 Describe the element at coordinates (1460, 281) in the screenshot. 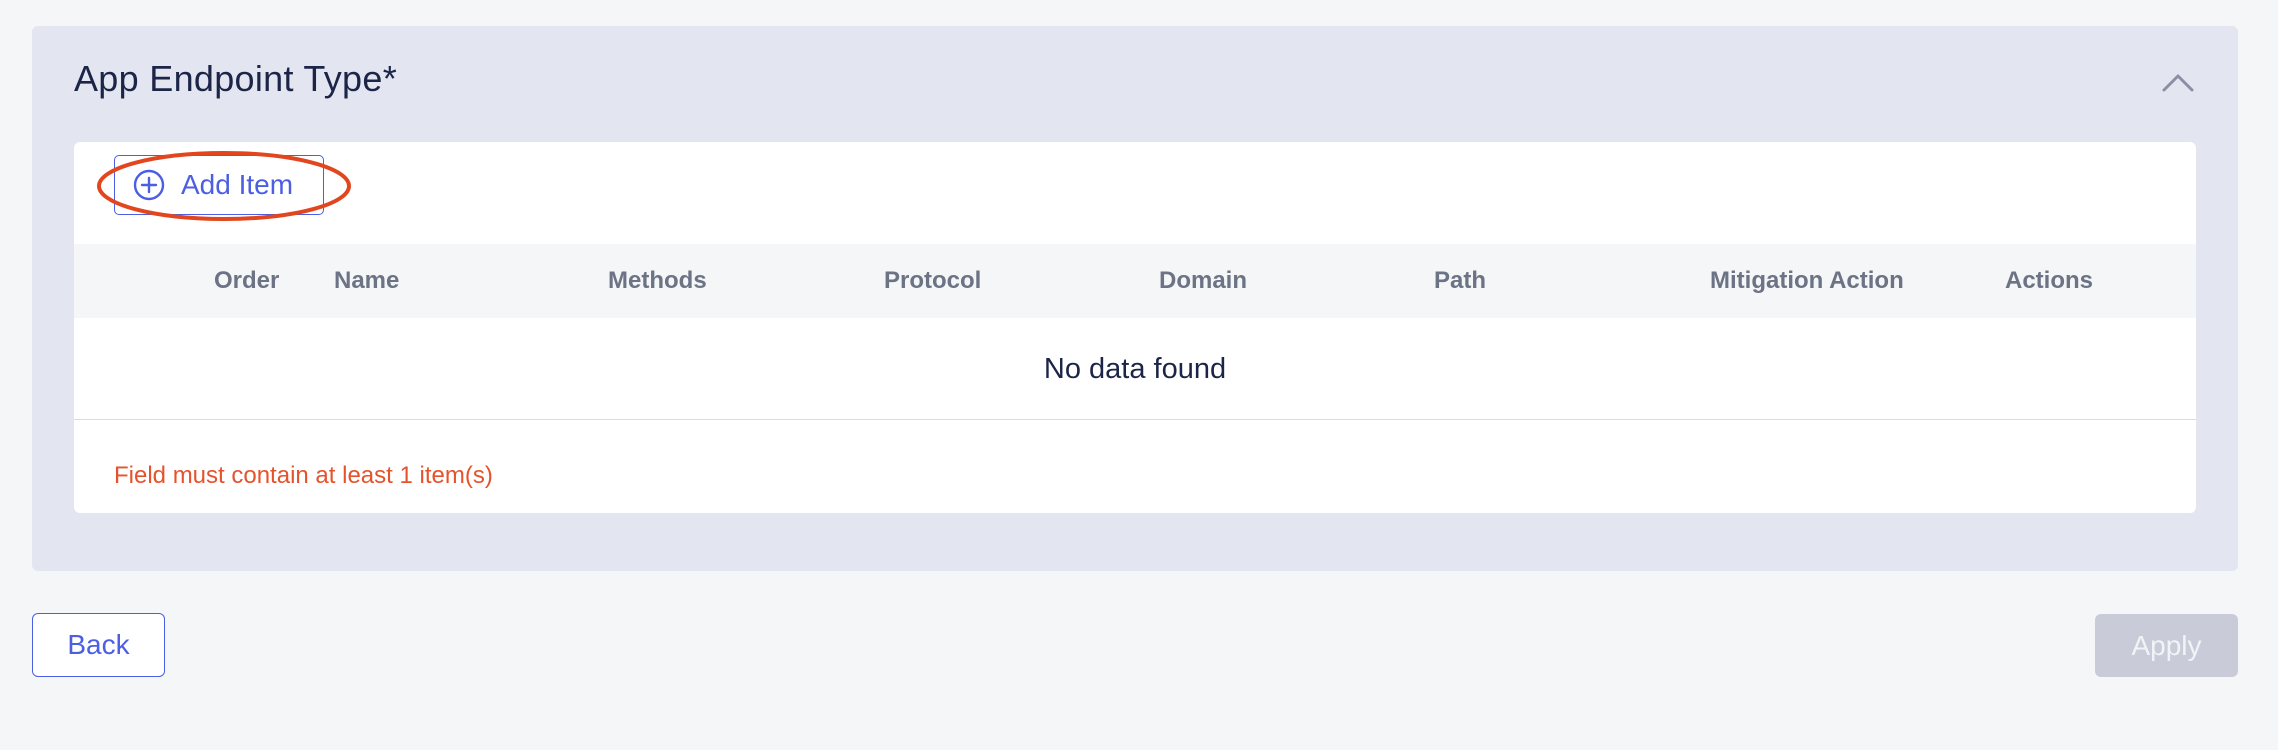

I see `column-header-path: Path` at that location.